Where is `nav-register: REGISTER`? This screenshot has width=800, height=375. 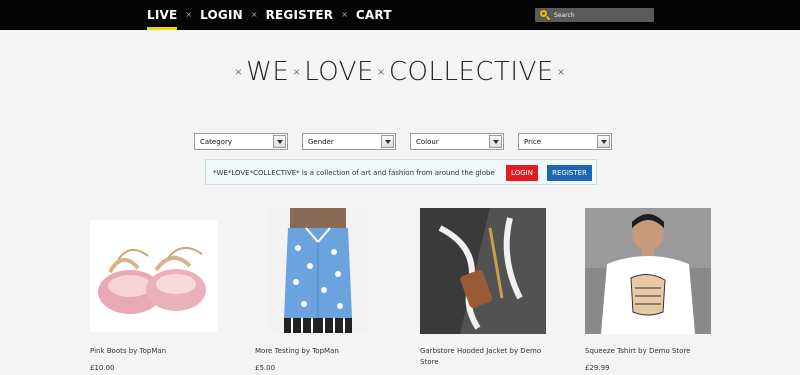 nav-register: REGISTER is located at coordinates (300, 15).